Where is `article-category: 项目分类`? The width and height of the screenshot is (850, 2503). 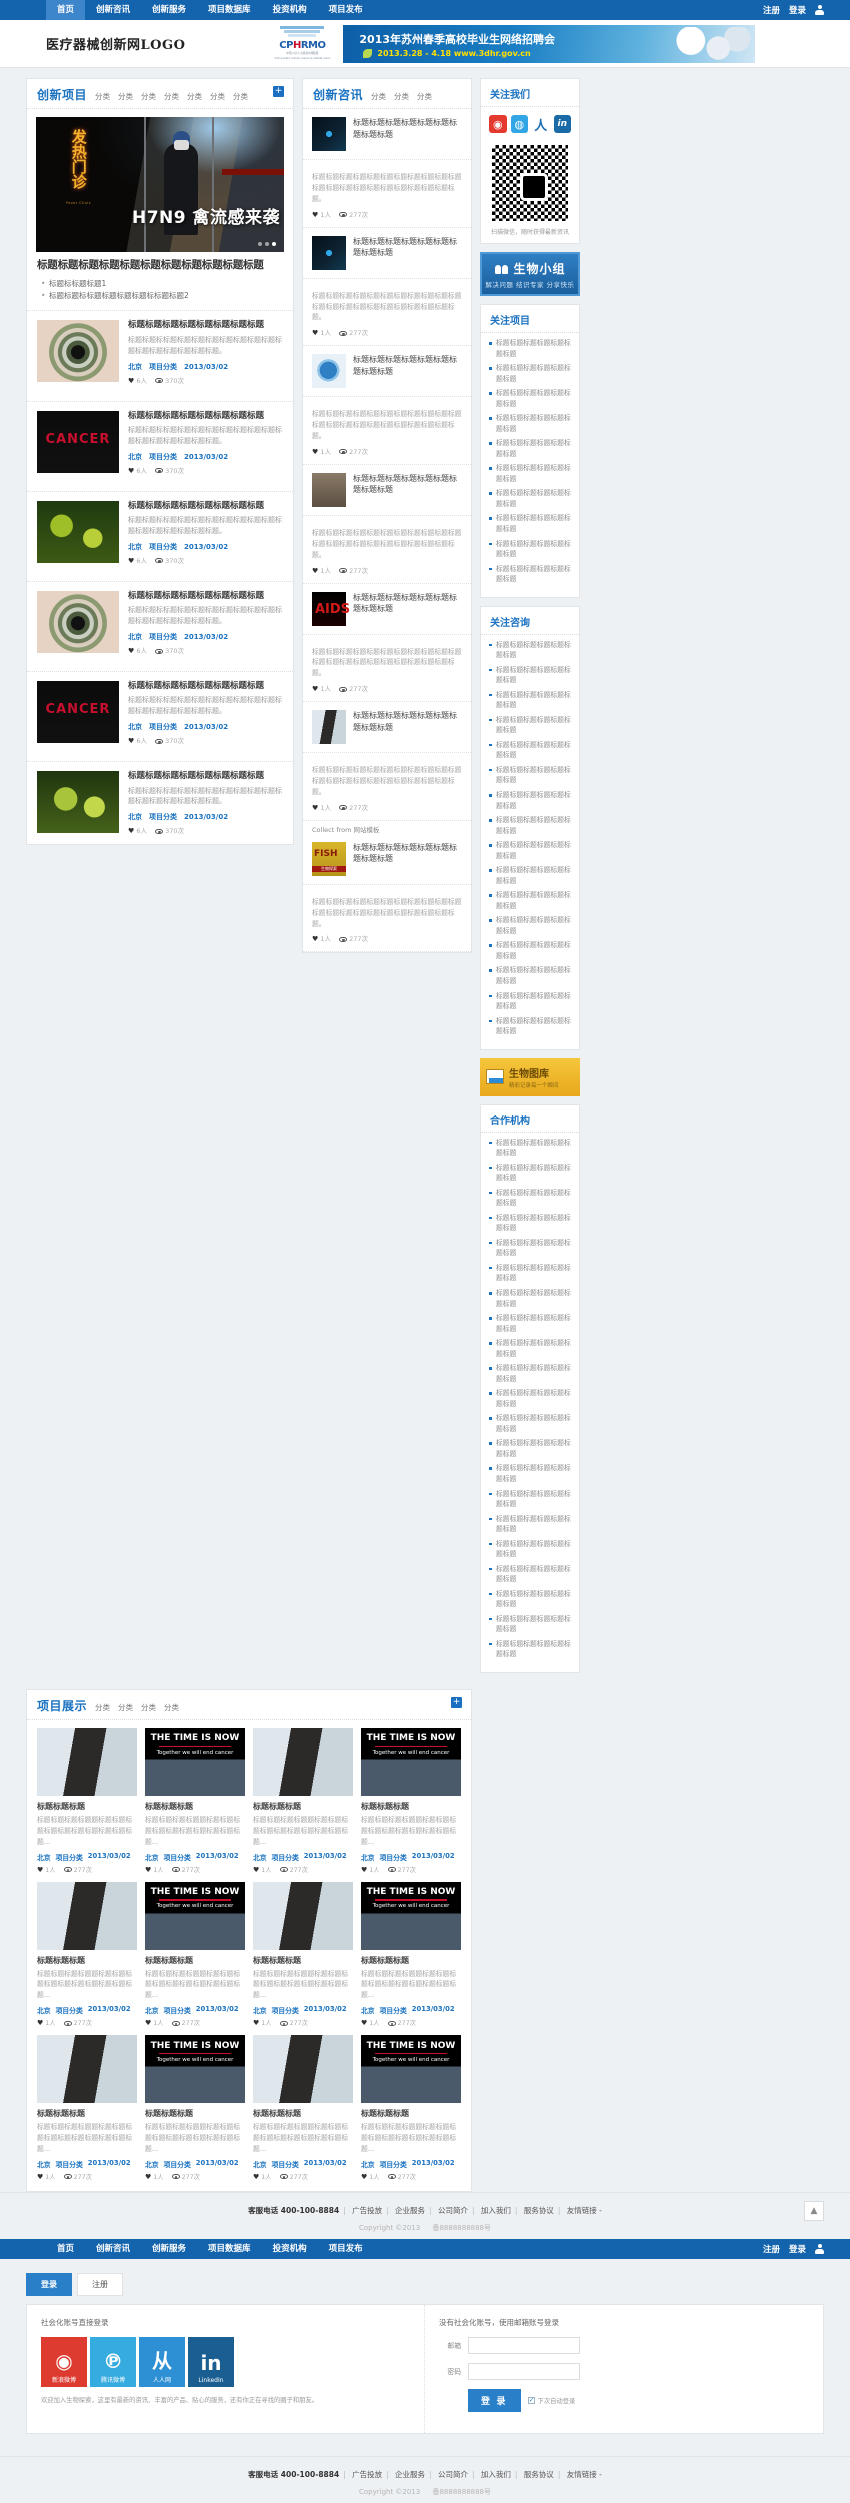
article-category: 项目分类 is located at coordinates (163, 547).